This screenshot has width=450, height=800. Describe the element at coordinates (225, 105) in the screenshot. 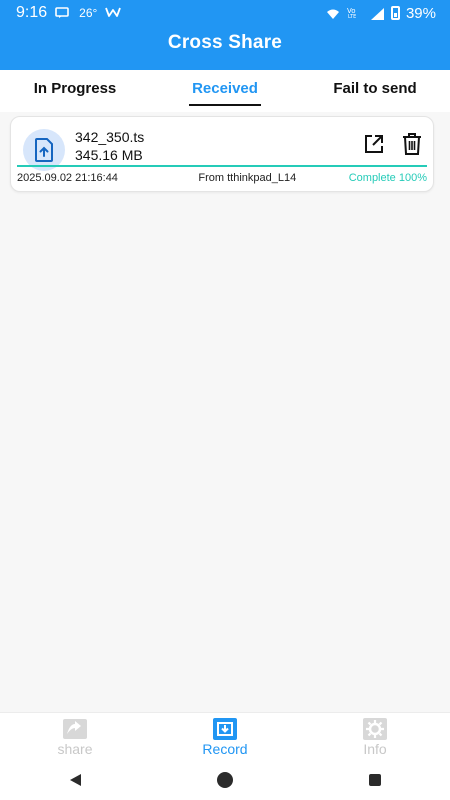

I see `active-tab-indicator` at that location.